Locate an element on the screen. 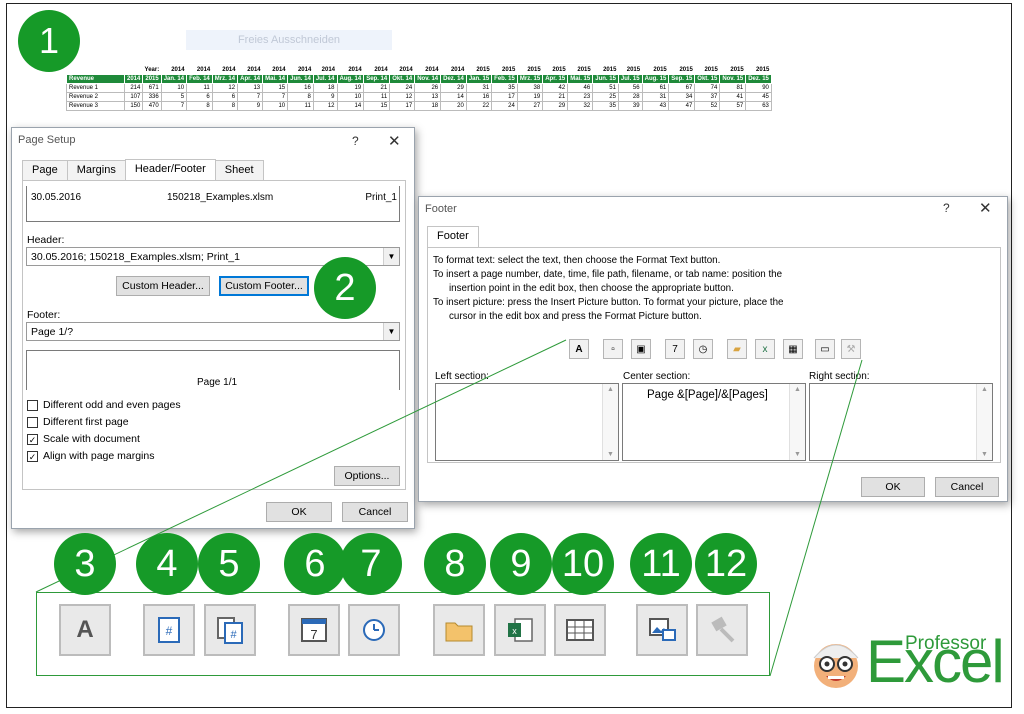 This screenshot has height=714, width=1024. table-cell: 15 is located at coordinates (377, 106).